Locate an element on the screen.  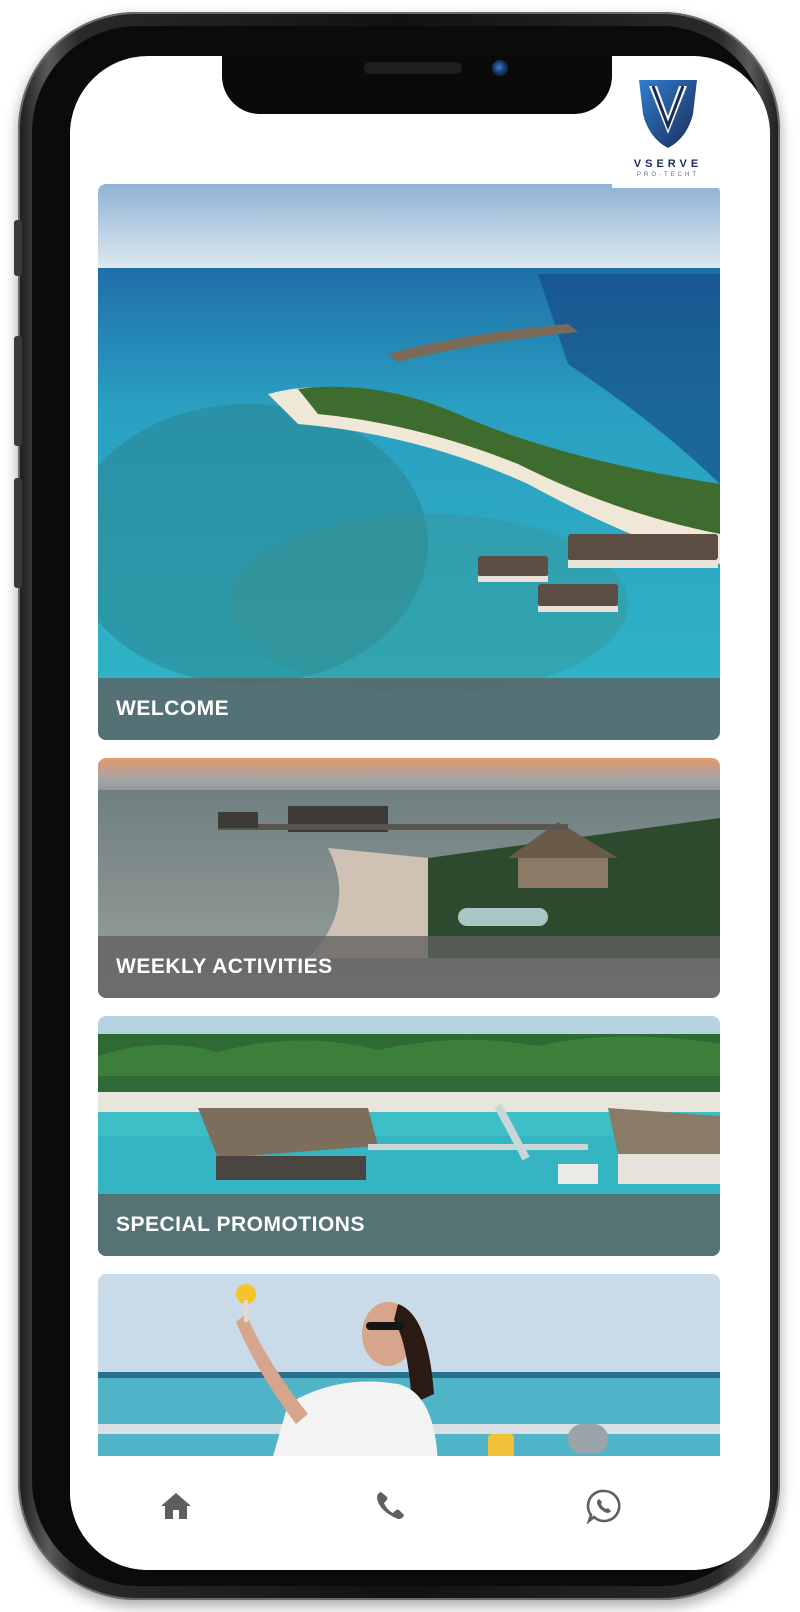
woman-cocktail-image is located at coordinates (409, 1374).